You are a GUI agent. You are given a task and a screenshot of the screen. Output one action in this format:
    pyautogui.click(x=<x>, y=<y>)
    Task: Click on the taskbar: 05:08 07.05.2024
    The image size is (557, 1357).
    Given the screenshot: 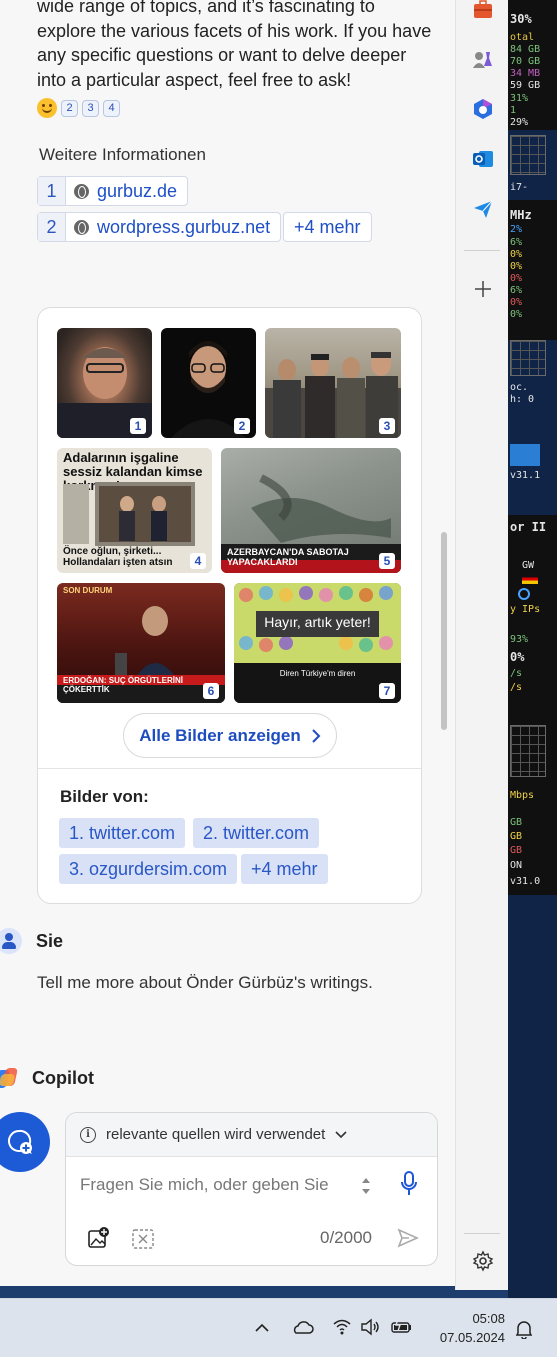 What is the action you would take?
    pyautogui.click(x=278, y=1327)
    